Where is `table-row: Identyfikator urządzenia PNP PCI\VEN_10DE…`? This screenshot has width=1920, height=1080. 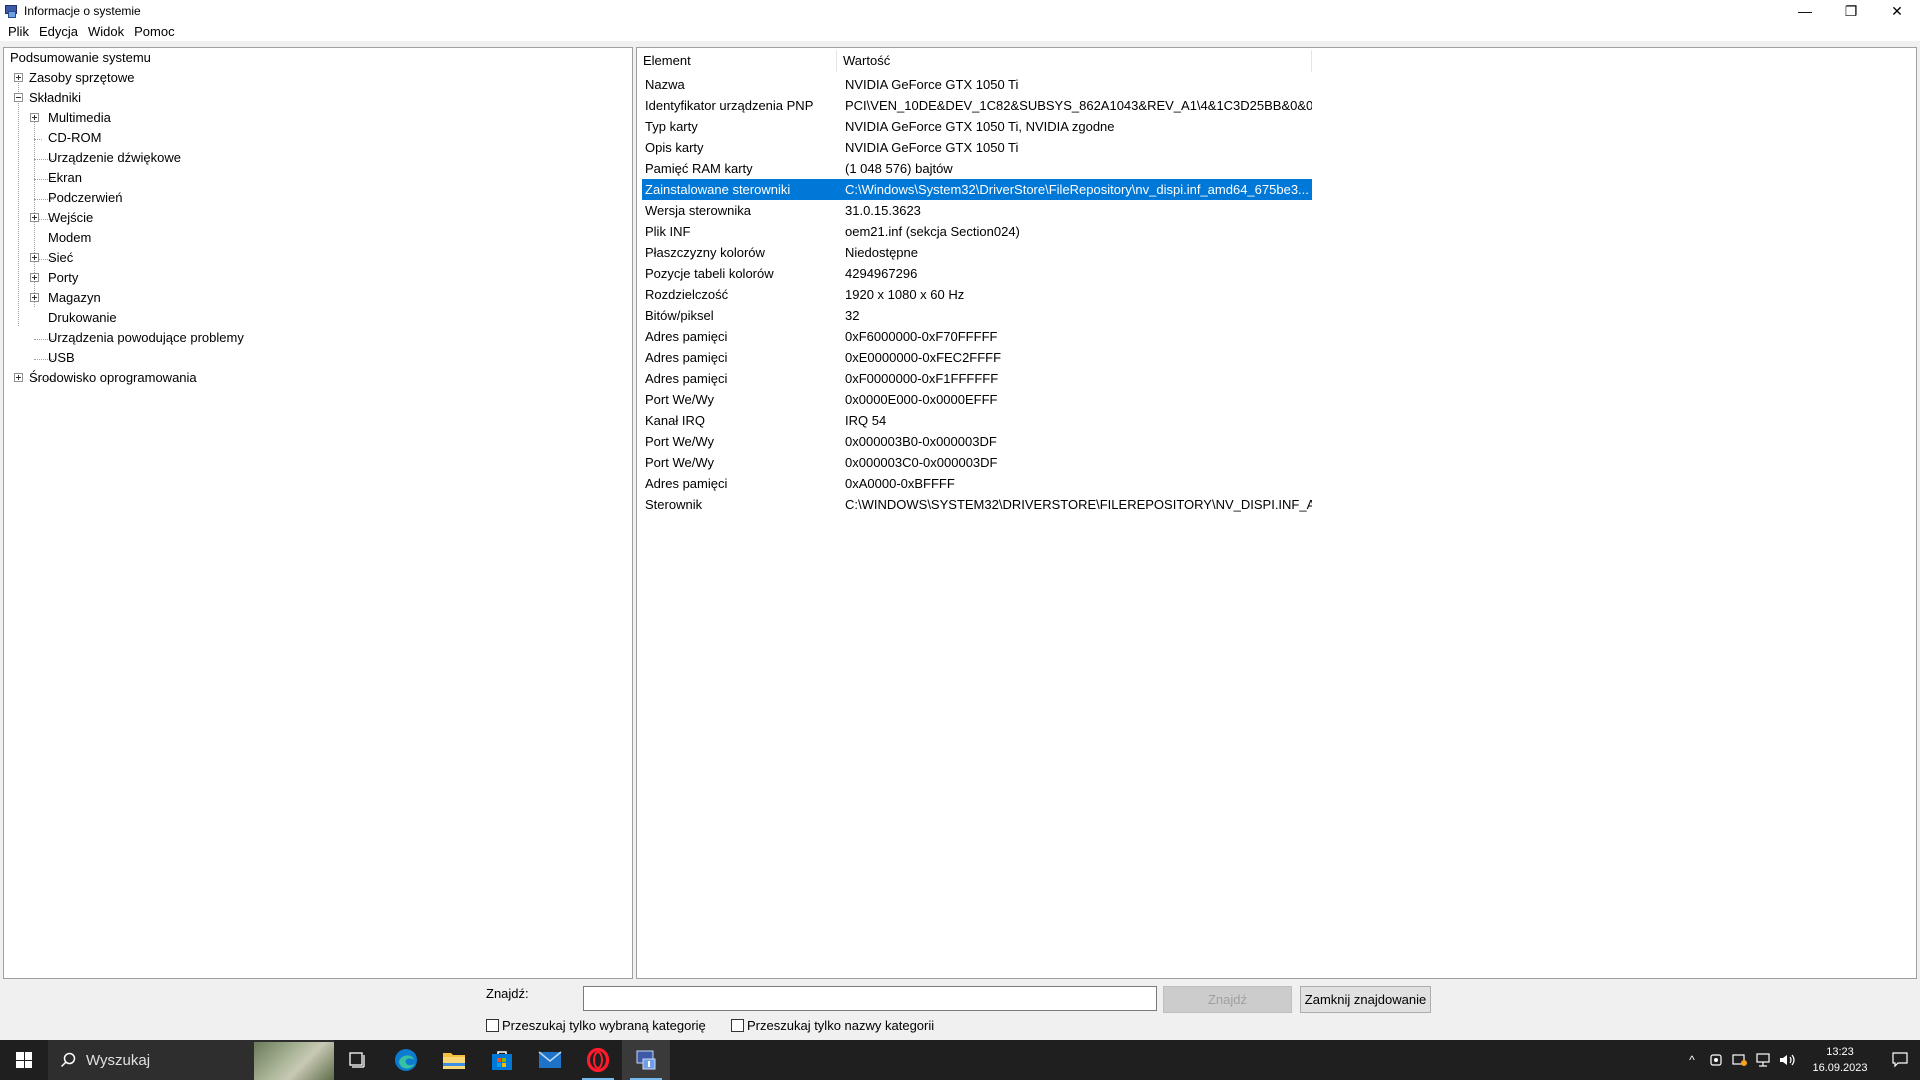 table-row: Identyfikator urządzenia PNP PCI\VEN_10DE… is located at coordinates (977, 105).